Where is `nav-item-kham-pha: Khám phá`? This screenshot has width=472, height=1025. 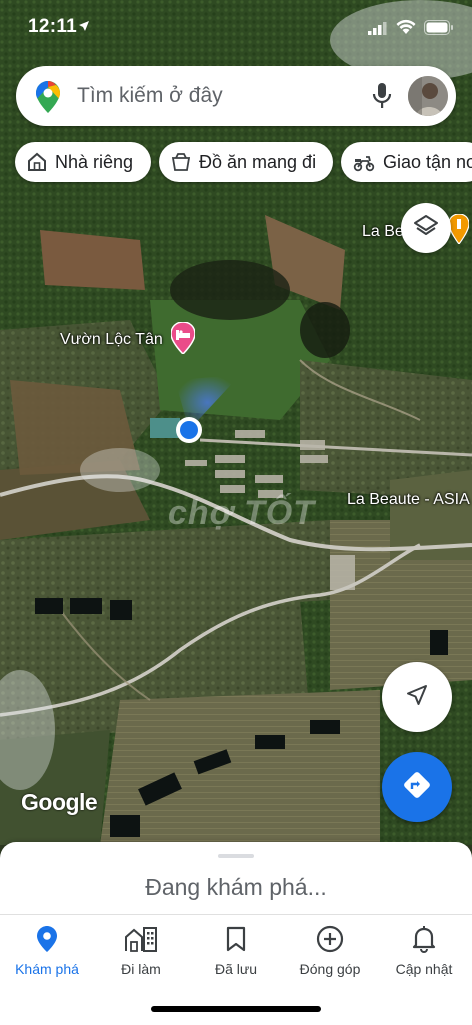 nav-item-kham-pha: Khám phá is located at coordinates (47, 950).